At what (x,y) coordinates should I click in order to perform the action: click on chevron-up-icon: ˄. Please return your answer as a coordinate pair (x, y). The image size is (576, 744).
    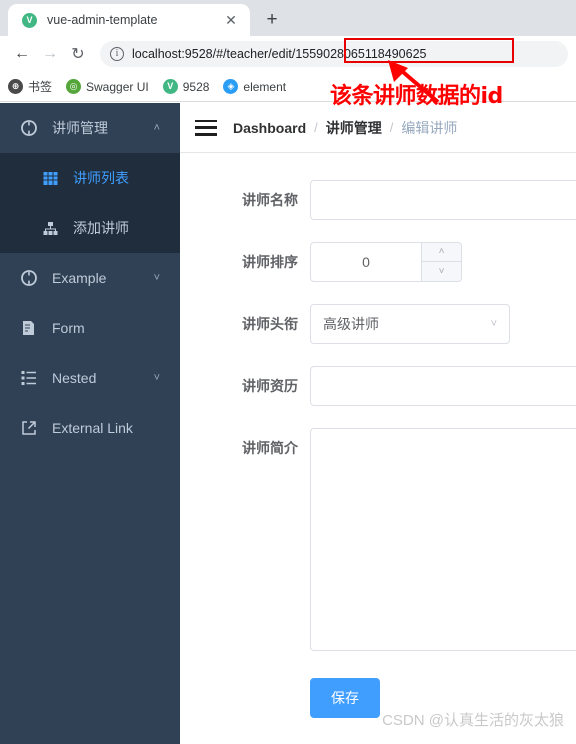
    Looking at the image, I should click on (156, 127).